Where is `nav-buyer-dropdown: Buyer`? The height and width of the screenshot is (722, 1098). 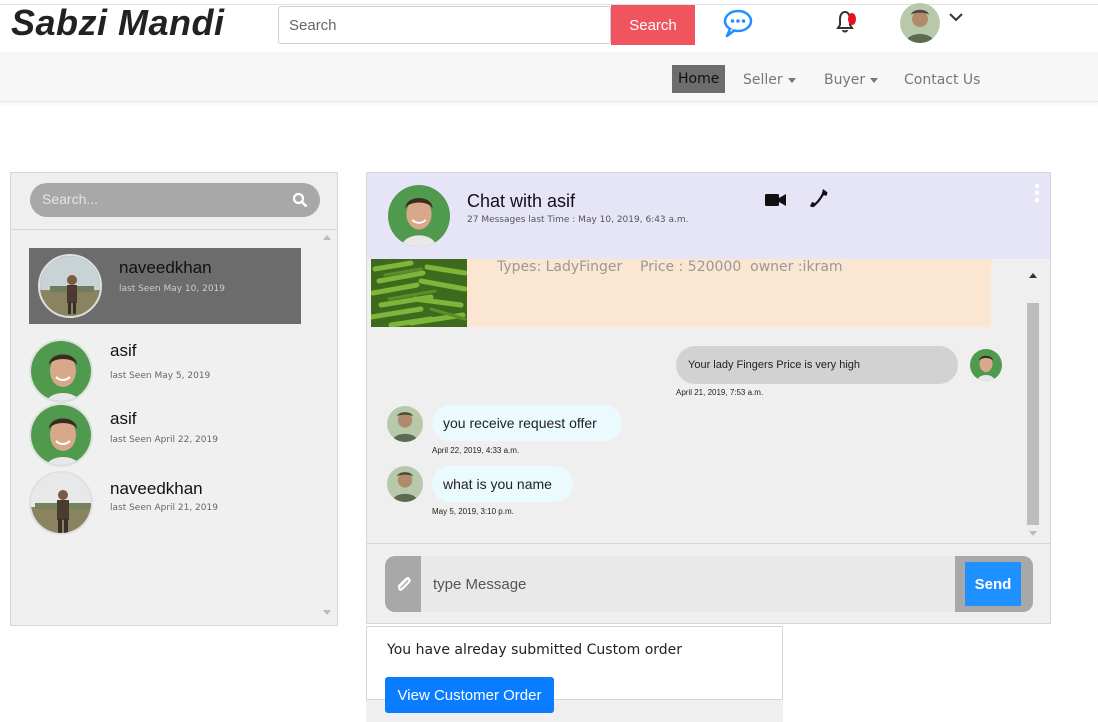
nav-buyer-dropdown: Buyer is located at coordinates (851, 80).